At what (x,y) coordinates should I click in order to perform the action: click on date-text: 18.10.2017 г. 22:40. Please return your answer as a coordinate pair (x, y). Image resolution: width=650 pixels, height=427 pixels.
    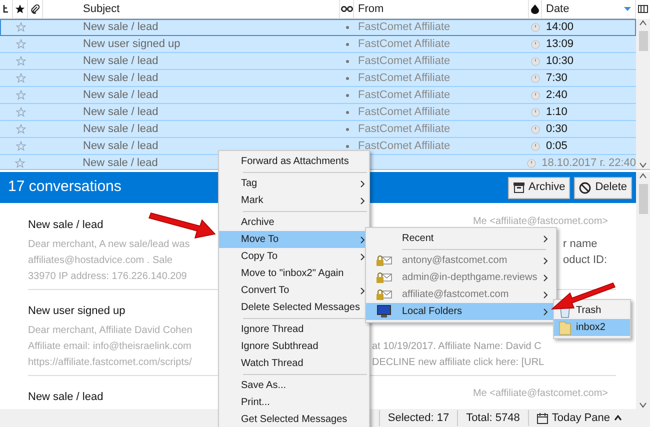
    Looking at the image, I should click on (589, 162).